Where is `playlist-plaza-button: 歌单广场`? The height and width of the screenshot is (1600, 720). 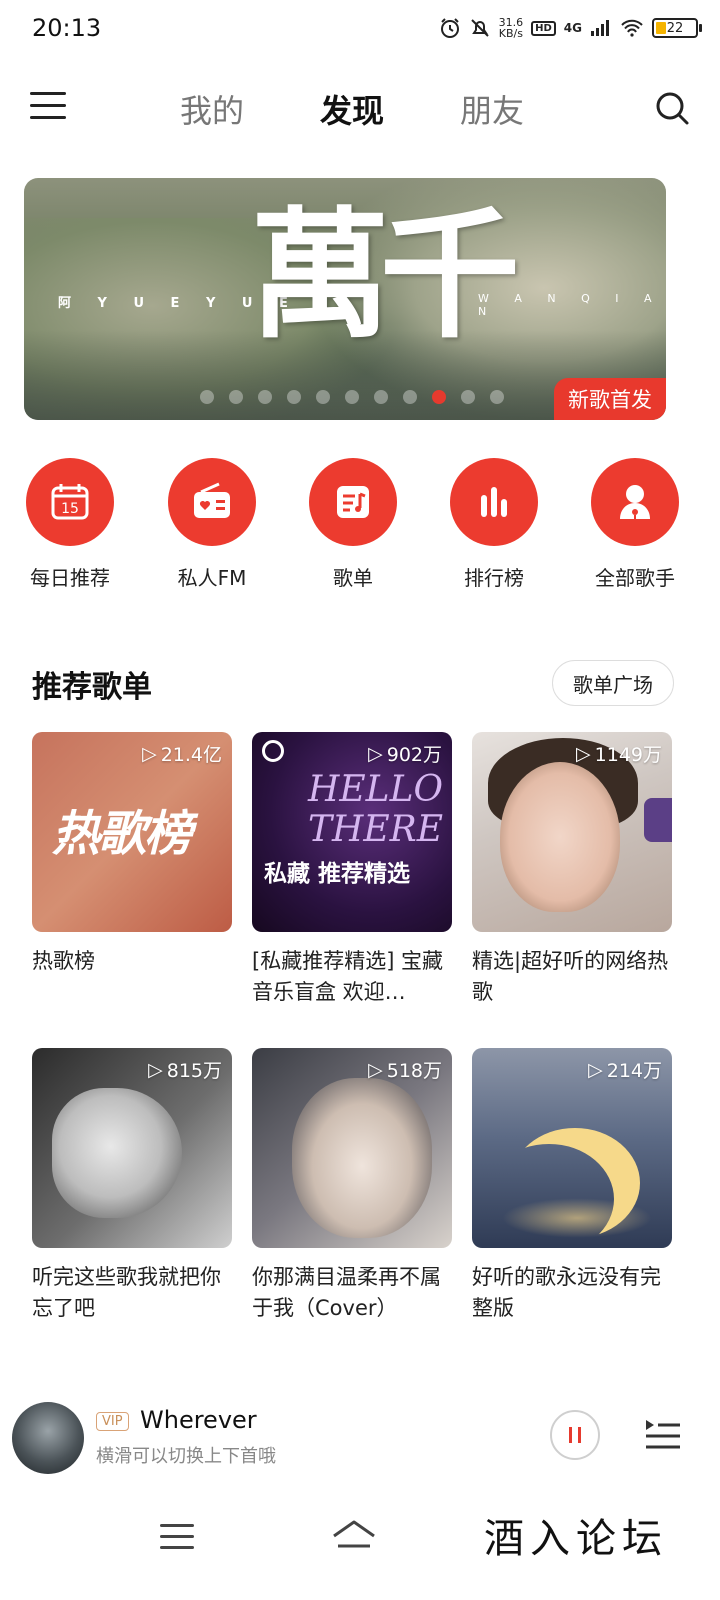 playlist-plaza-button: 歌单广场 is located at coordinates (613, 683).